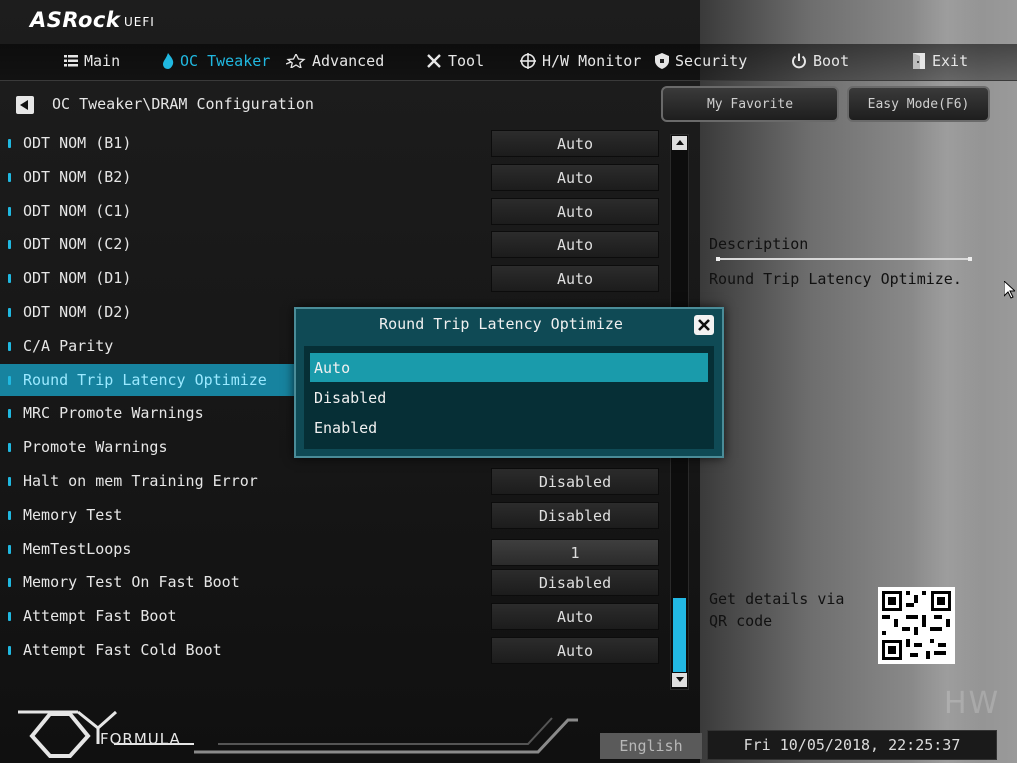 The image size is (1017, 763). What do you see at coordinates (831, 61) in the screenshot?
I see `tab-label: Boot` at bounding box center [831, 61].